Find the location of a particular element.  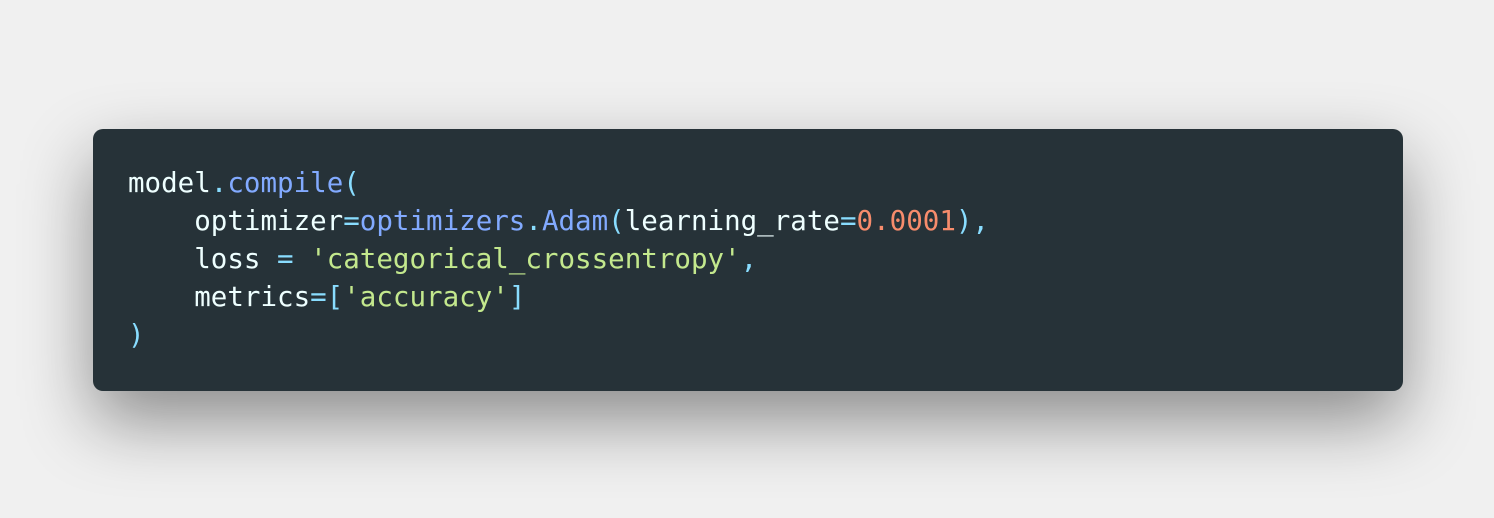

code-token: compile is located at coordinates (285, 183).